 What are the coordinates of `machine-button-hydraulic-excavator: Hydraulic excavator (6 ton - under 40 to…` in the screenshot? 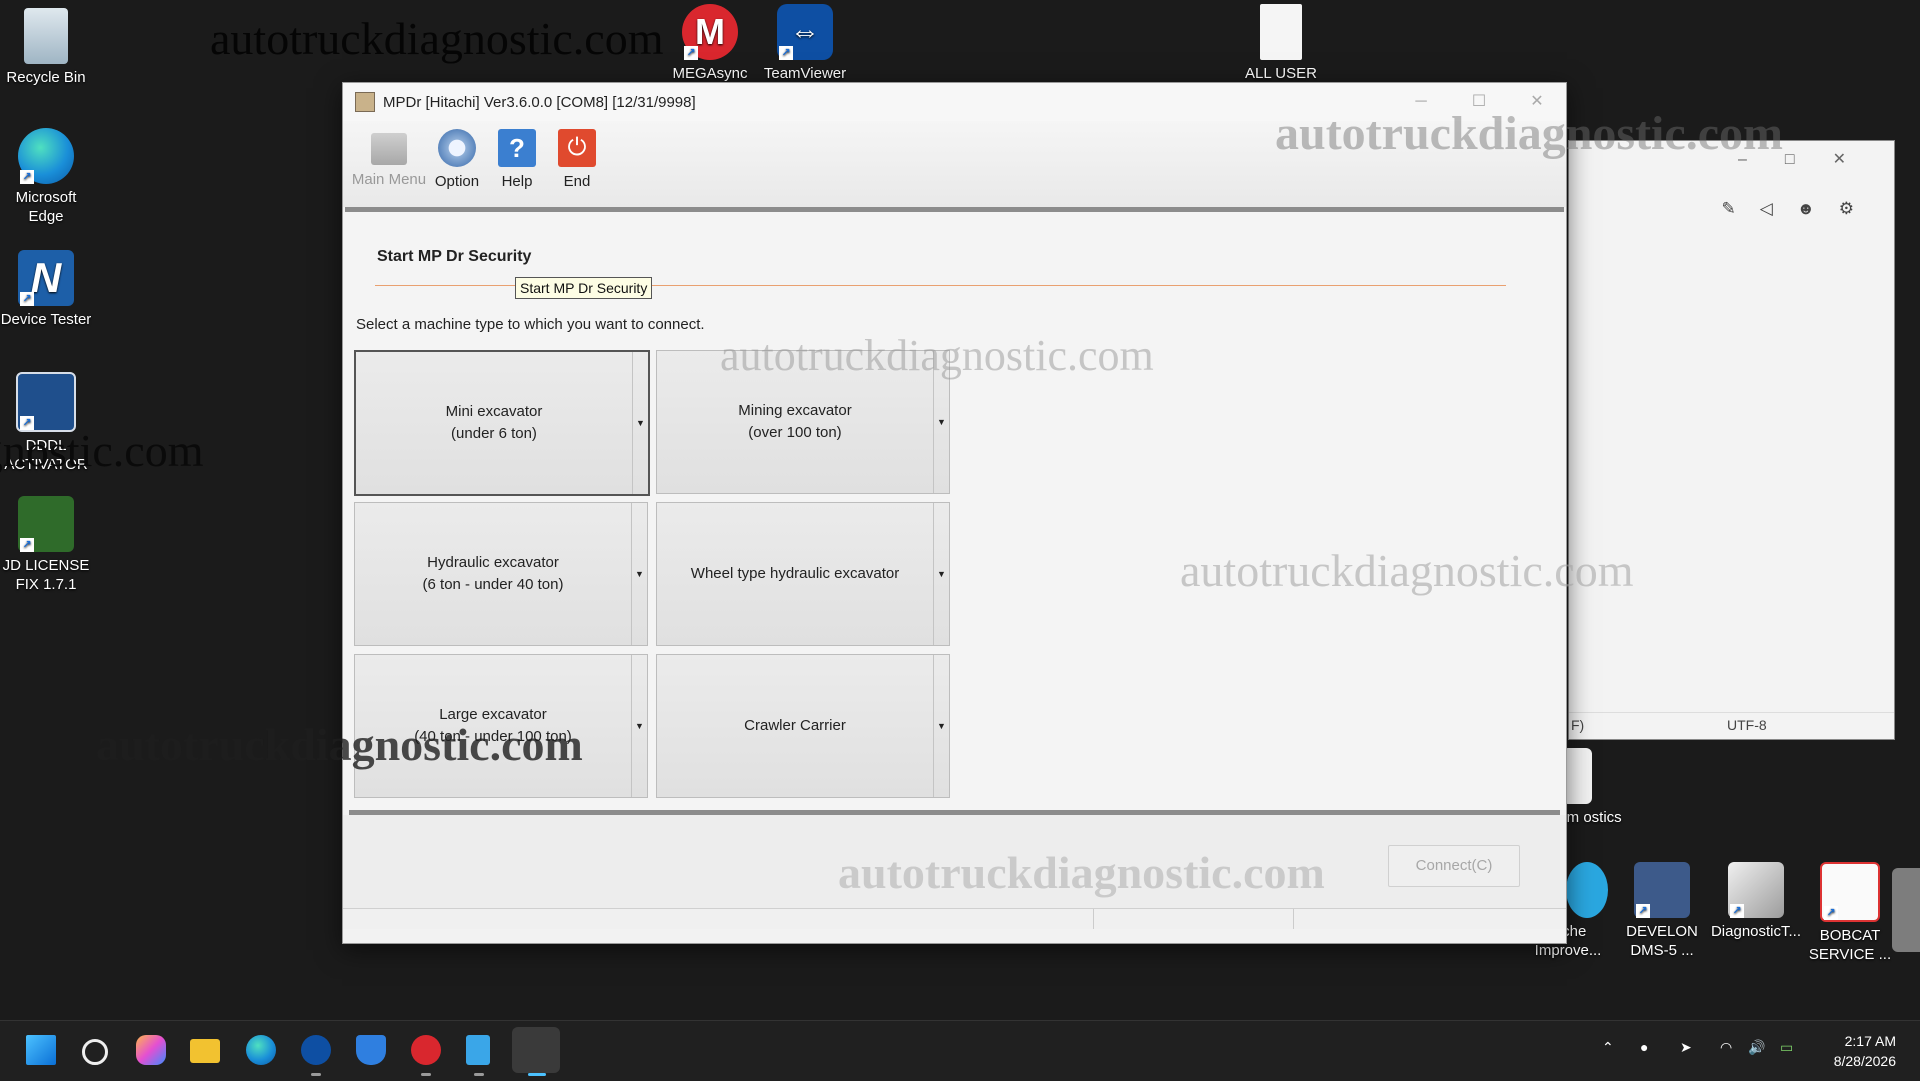 It's located at (501, 574).